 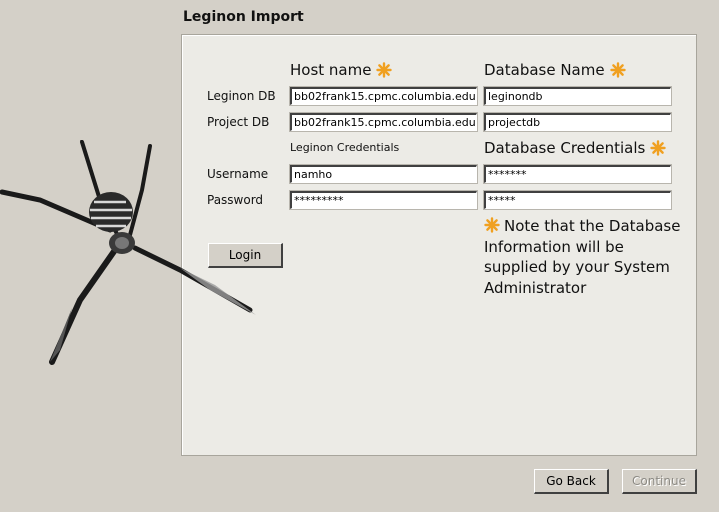 What do you see at coordinates (577, 174) in the screenshot?
I see `database-username-field: *******` at bounding box center [577, 174].